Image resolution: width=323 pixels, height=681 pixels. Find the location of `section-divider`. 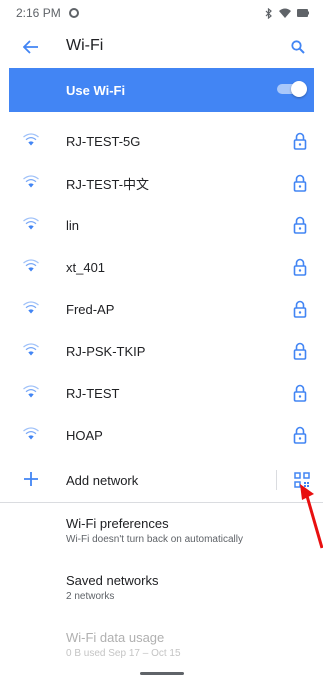

section-divider is located at coordinates (161, 502).